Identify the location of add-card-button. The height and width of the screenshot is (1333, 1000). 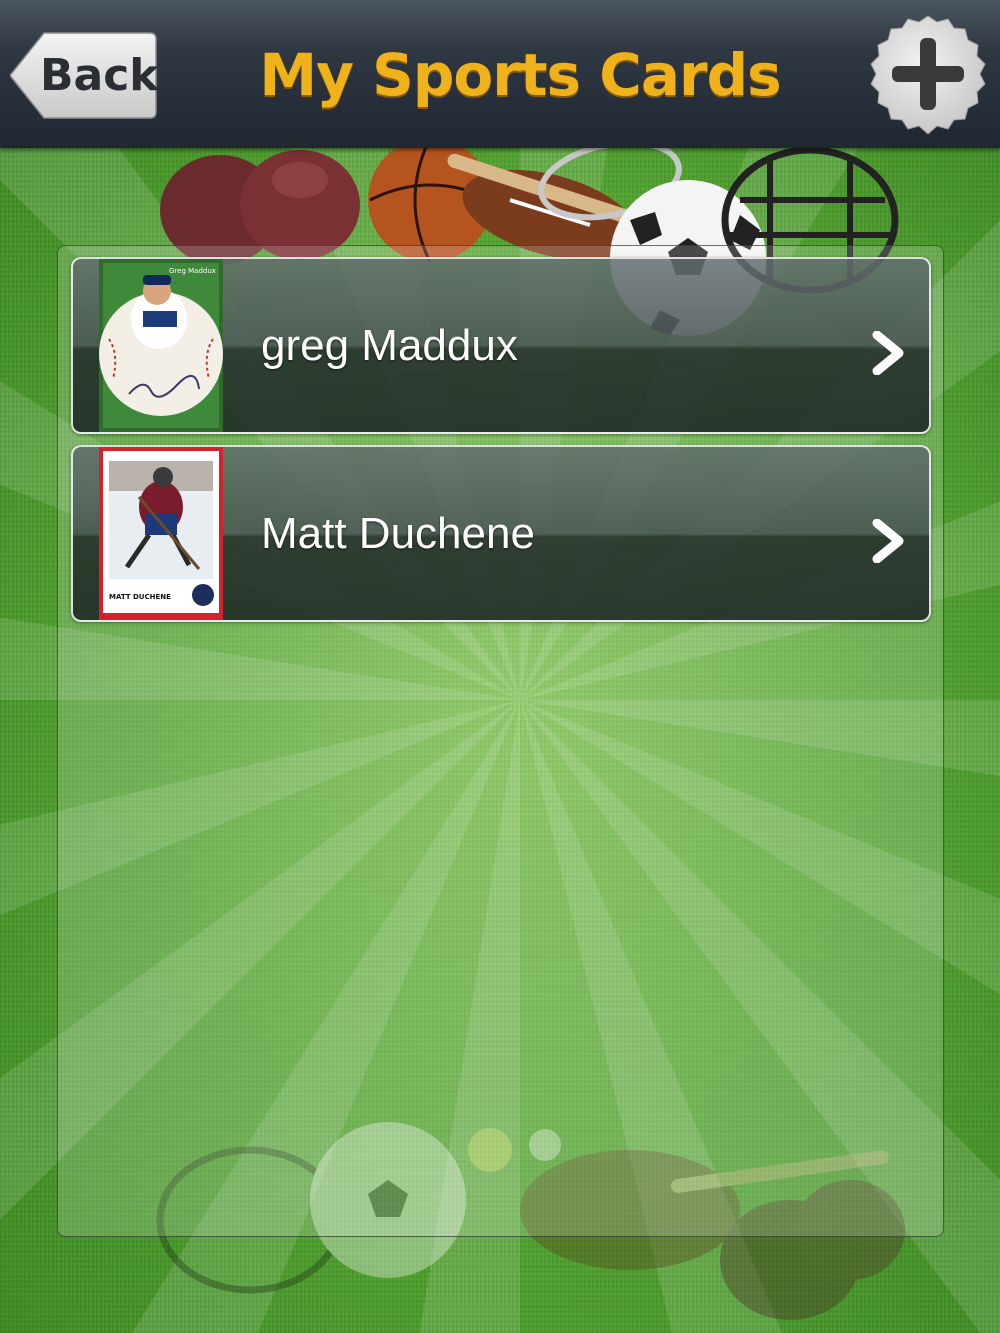
(928, 76).